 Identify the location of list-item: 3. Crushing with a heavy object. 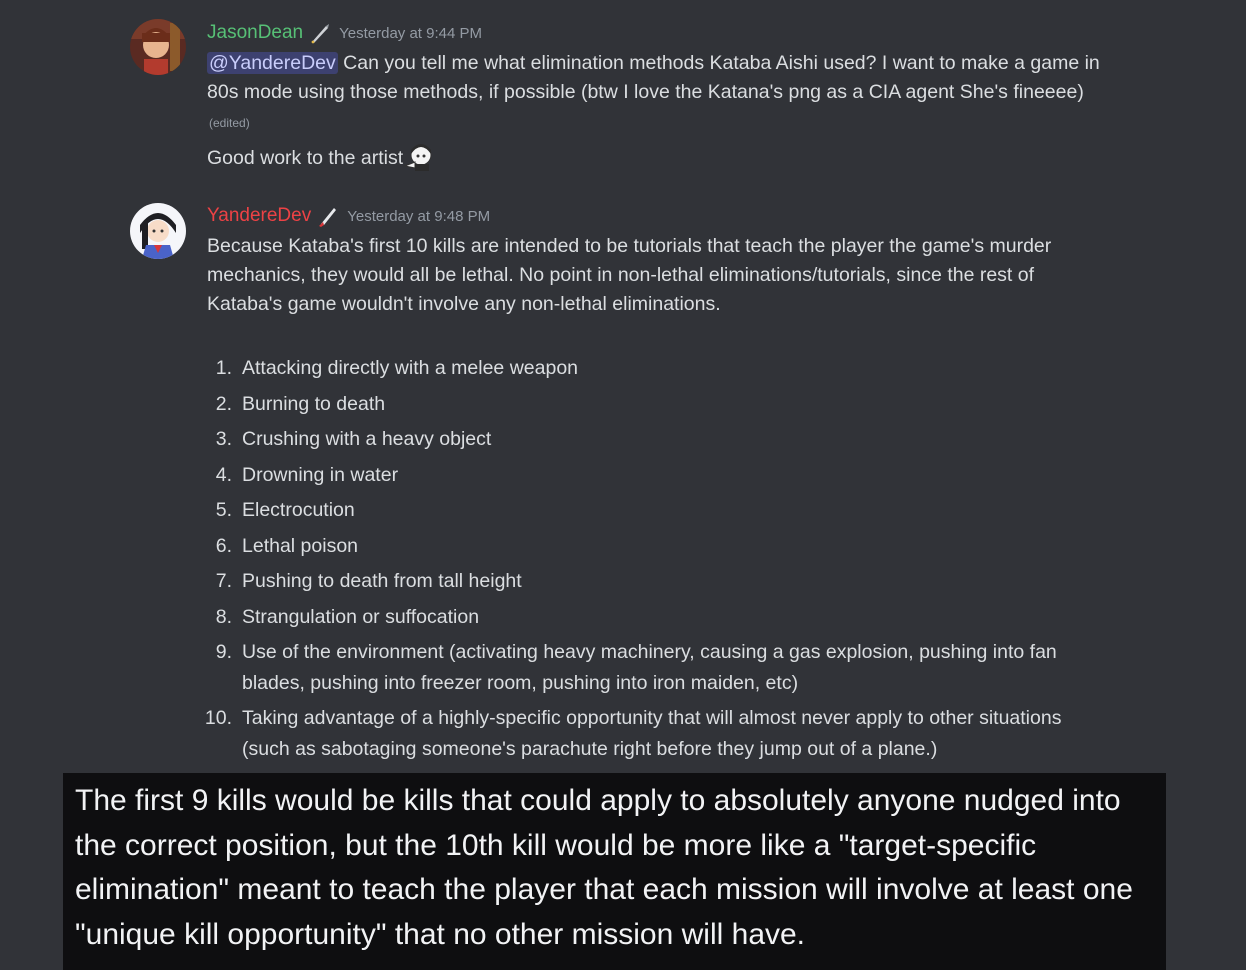
(650, 439).